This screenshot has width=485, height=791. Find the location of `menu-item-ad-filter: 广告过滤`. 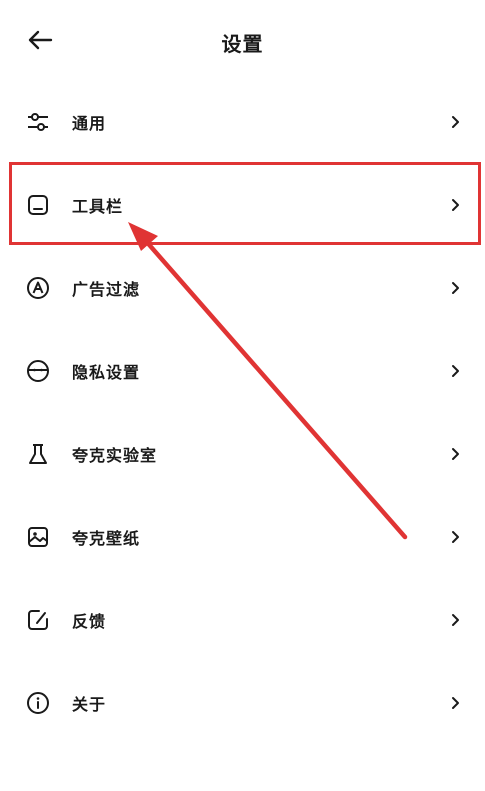

menu-item-ad-filter: 广告过滤 is located at coordinates (242, 287).